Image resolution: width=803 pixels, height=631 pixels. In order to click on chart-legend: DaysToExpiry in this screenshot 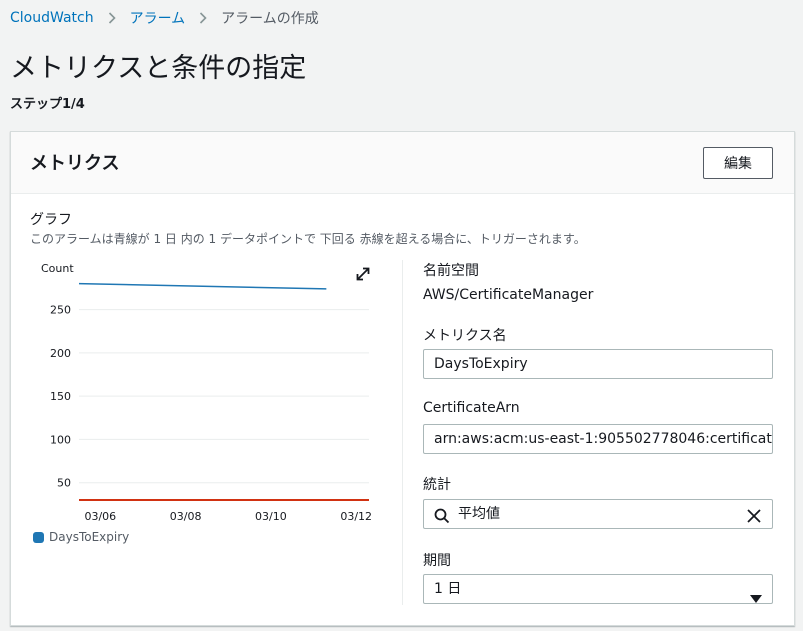, I will do `click(81, 537)`.